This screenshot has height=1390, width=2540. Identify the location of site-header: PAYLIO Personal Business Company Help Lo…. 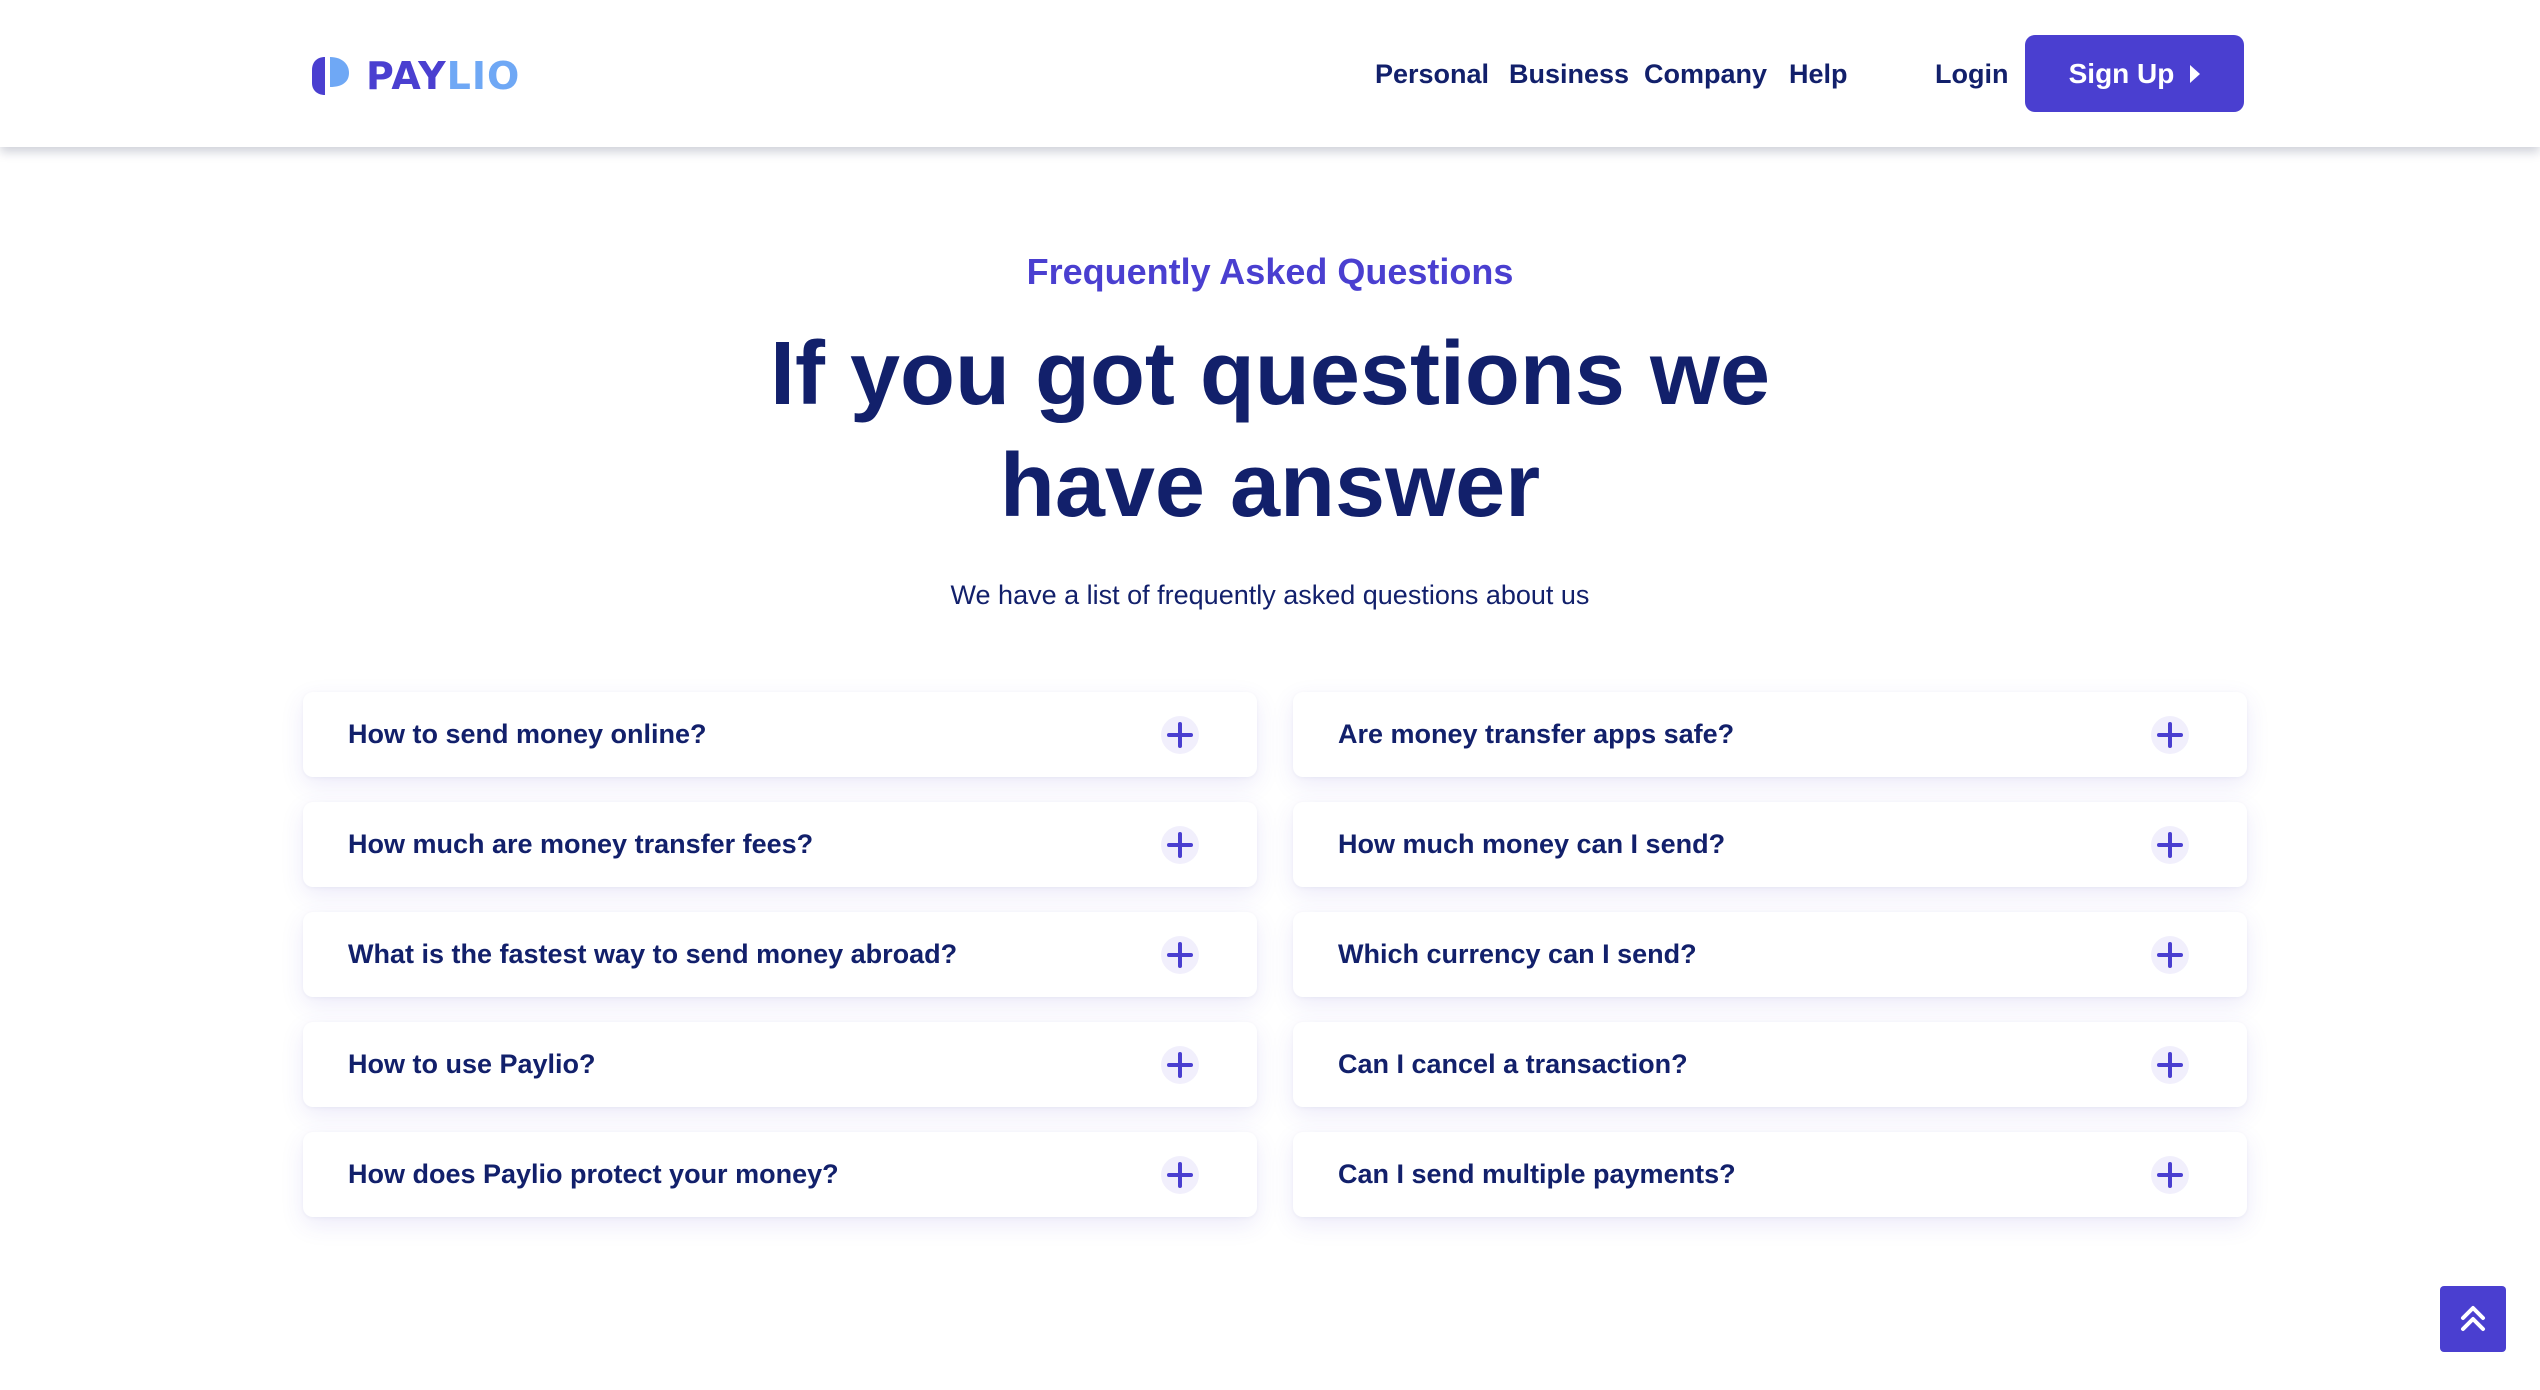
(1270, 73).